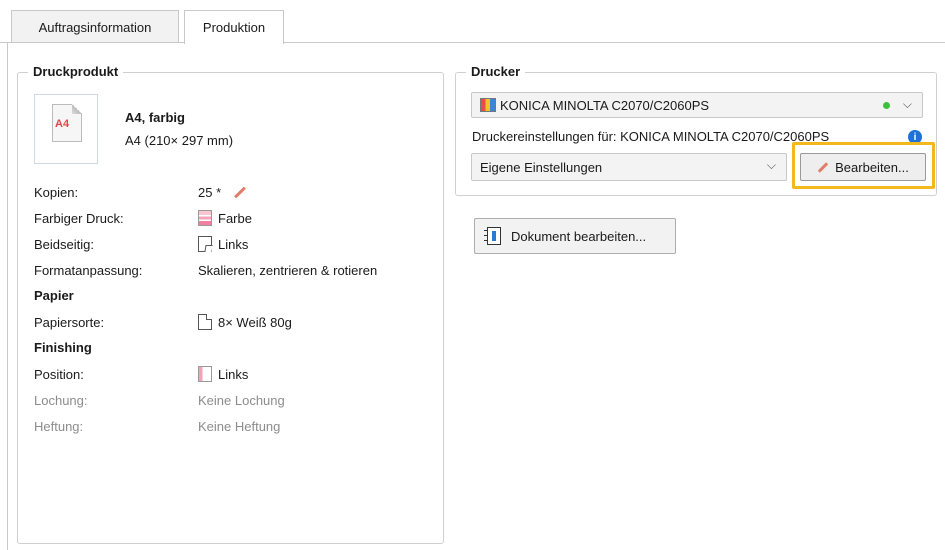 The height and width of the screenshot is (550, 945). What do you see at coordinates (95, 26) in the screenshot?
I see `tab-auftragsinformation: Auftragsinformation` at bounding box center [95, 26].